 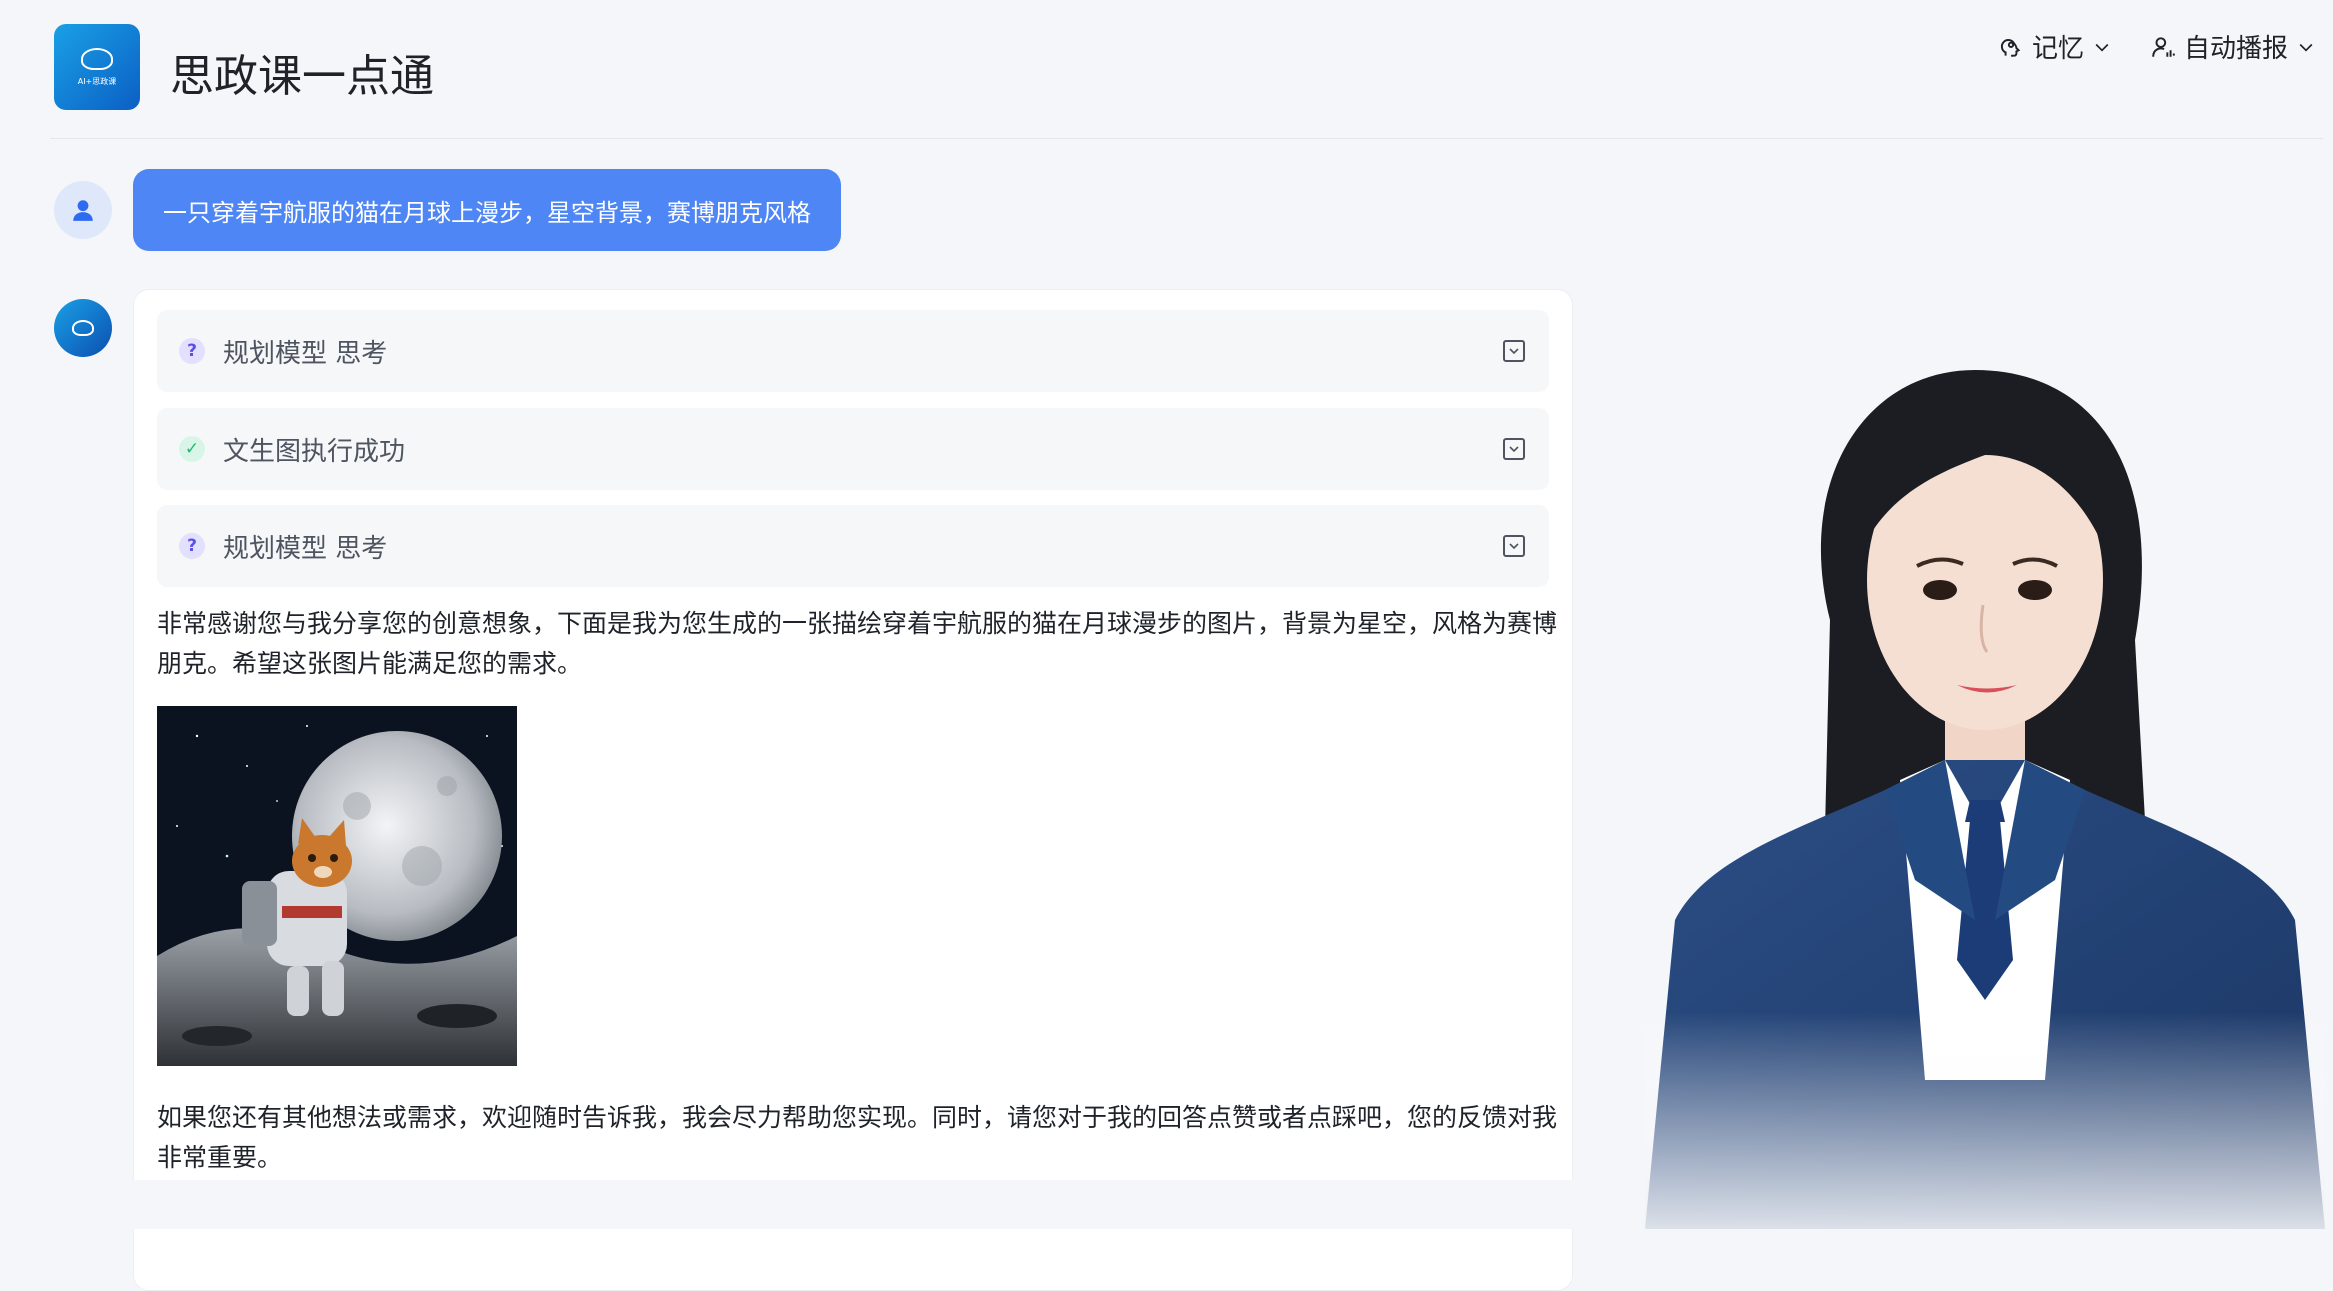 I want to click on user-message-bubble: 一只穿着宇航服的猫在月球上漫步，星空背景，赛博朋克风格, so click(x=487, y=210).